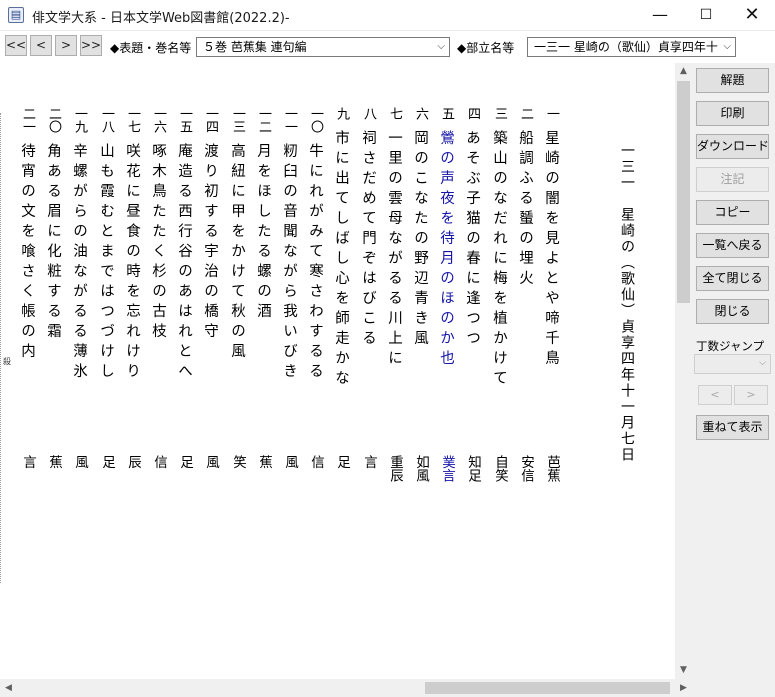 This screenshot has width=775, height=697. I want to click on close-button: ✕, so click(752, 15).